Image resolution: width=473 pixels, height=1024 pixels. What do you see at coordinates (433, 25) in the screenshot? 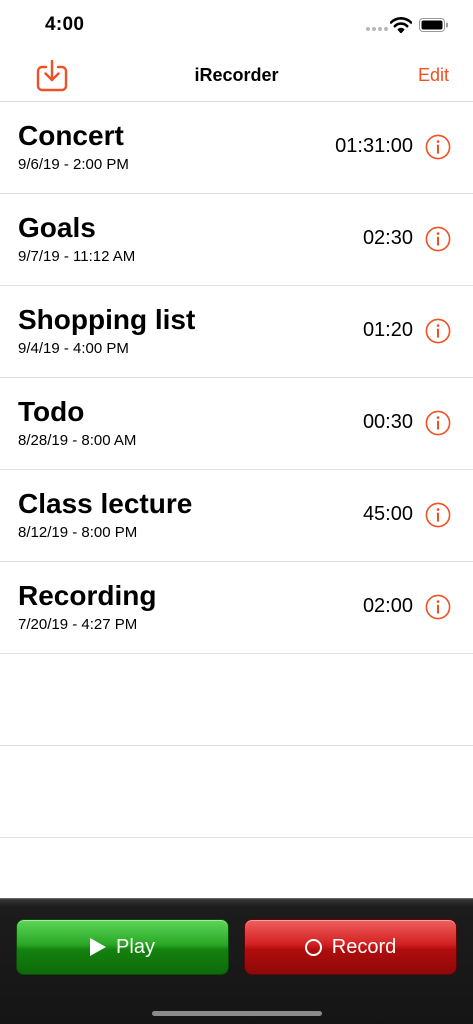
I see `battery-icon` at bounding box center [433, 25].